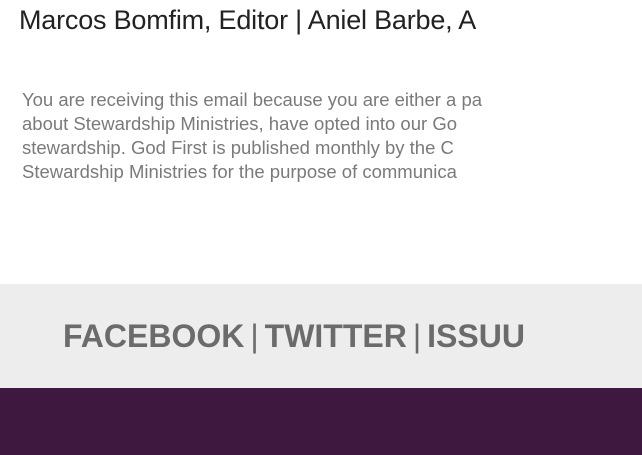  I want to click on social-links: FACEBOOK | TWITTER | ISSUU, so click(294, 336).